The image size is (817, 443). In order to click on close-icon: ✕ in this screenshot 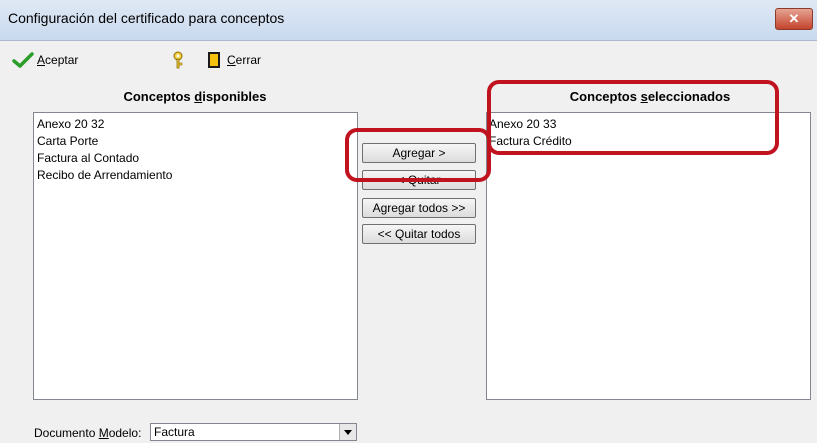, I will do `click(794, 18)`.